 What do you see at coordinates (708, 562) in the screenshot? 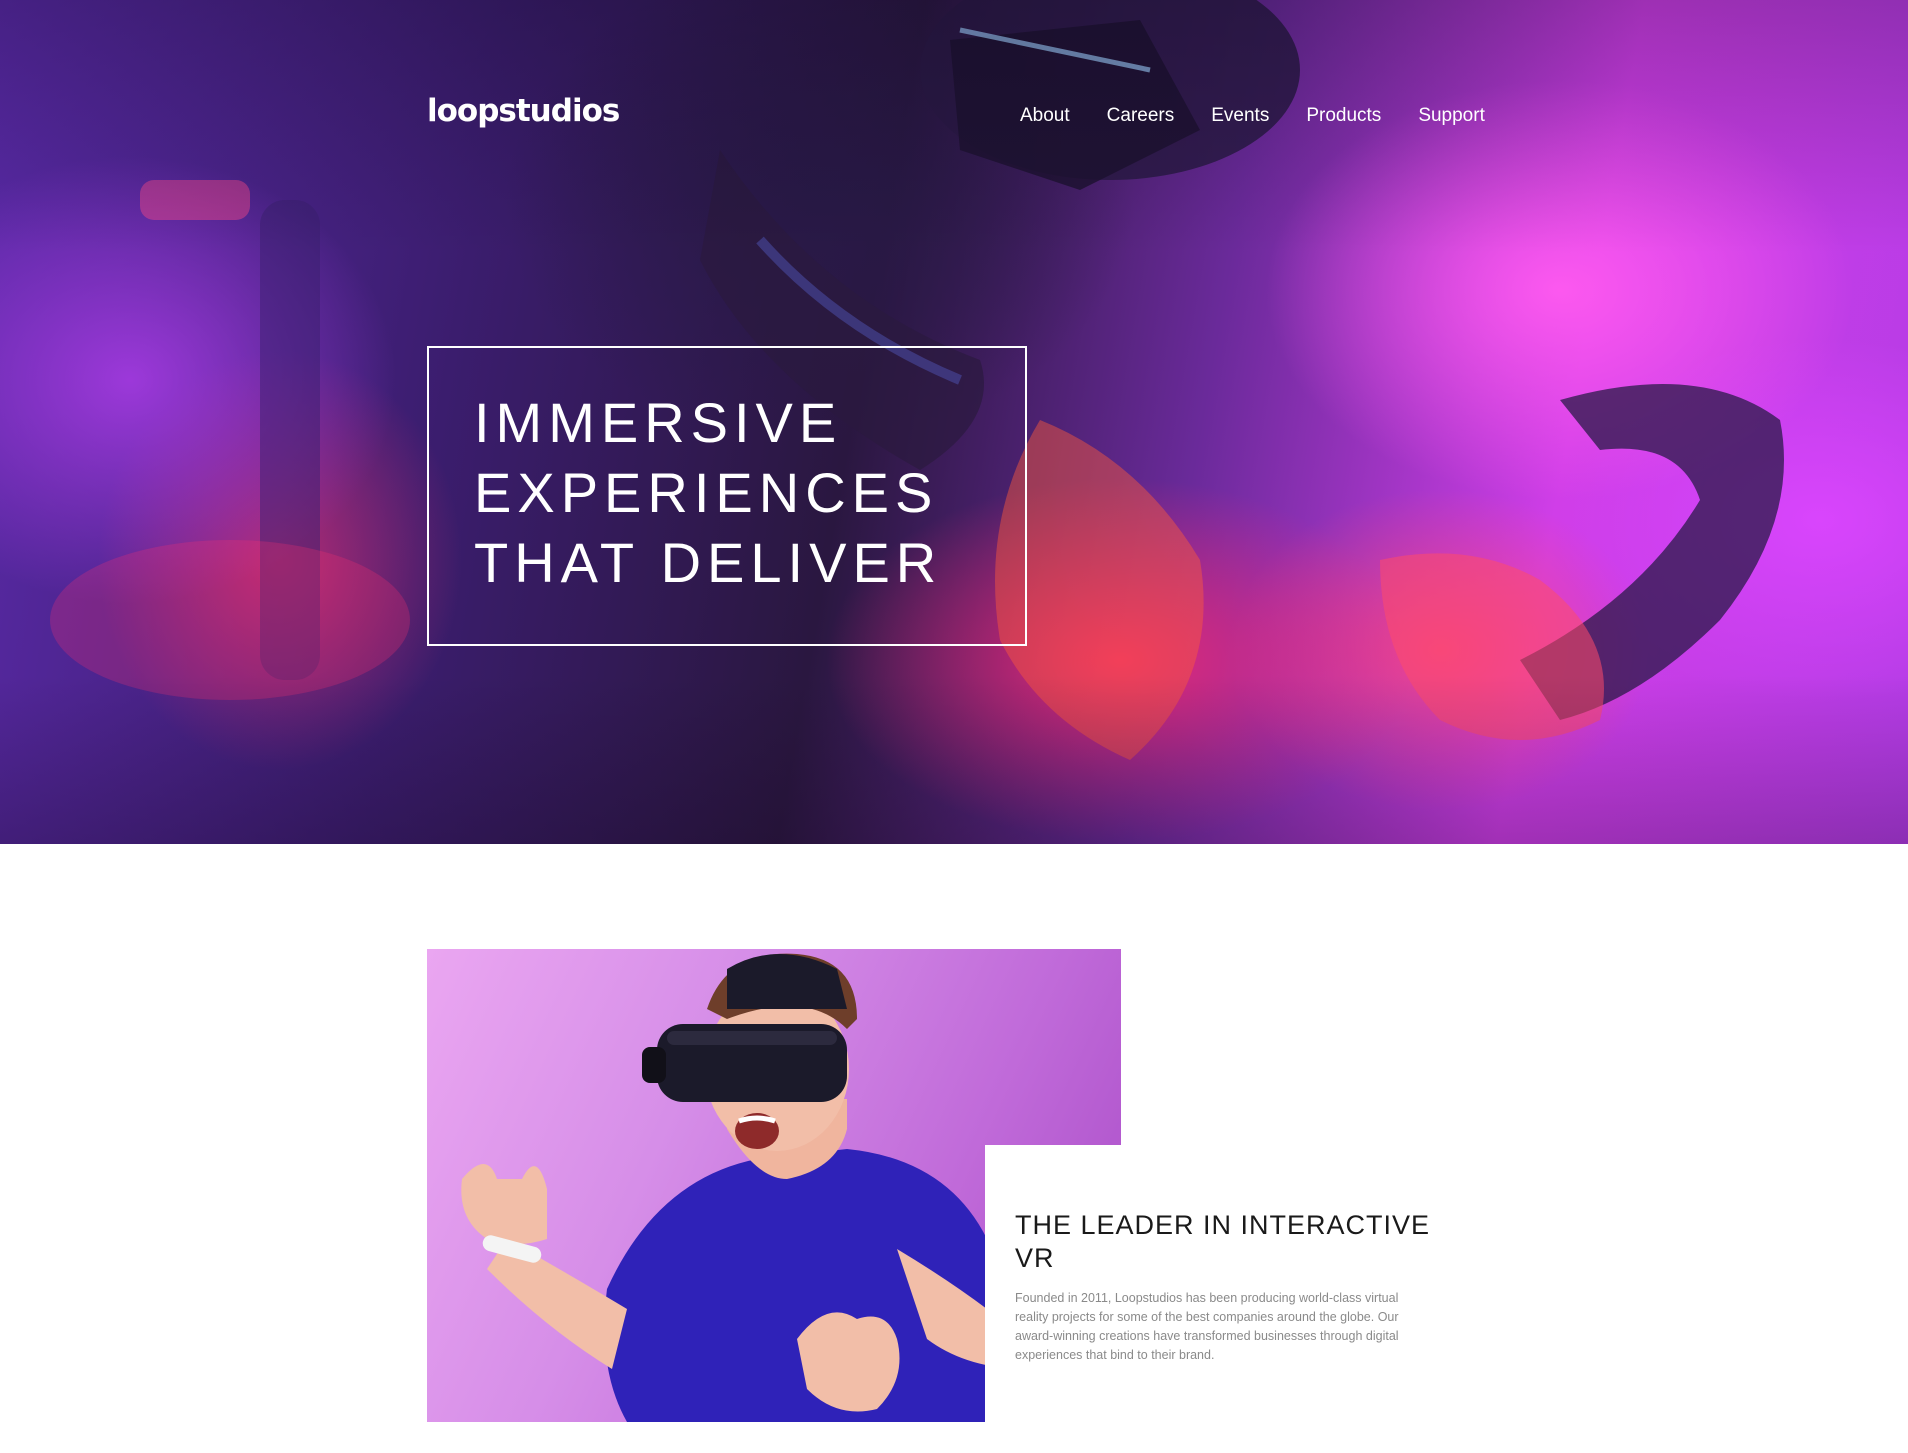
I see `hero-title-line-3: THAT DELIVER` at bounding box center [708, 562].